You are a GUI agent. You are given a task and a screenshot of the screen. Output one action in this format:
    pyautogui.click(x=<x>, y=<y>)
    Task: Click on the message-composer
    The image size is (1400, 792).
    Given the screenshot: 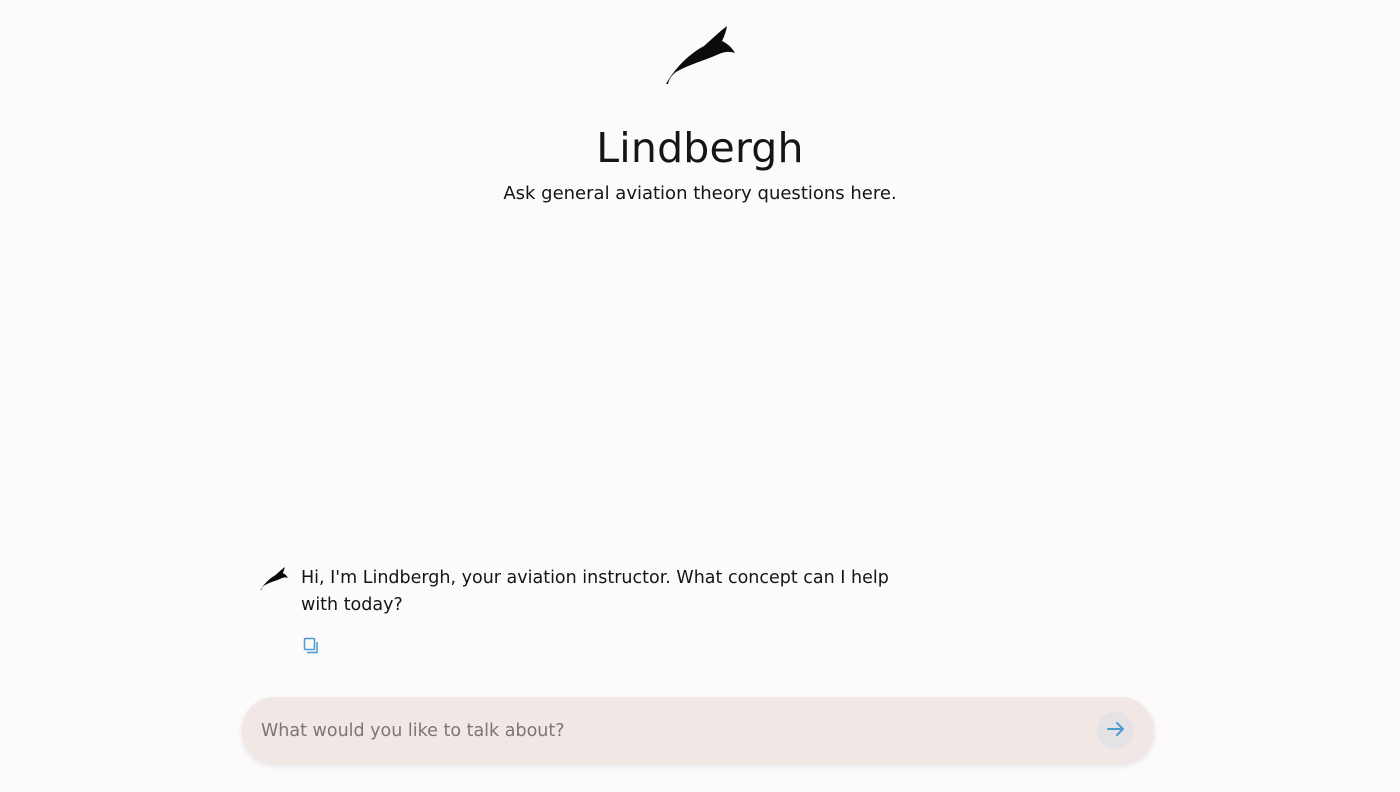 What is the action you would take?
    pyautogui.click(x=698, y=730)
    